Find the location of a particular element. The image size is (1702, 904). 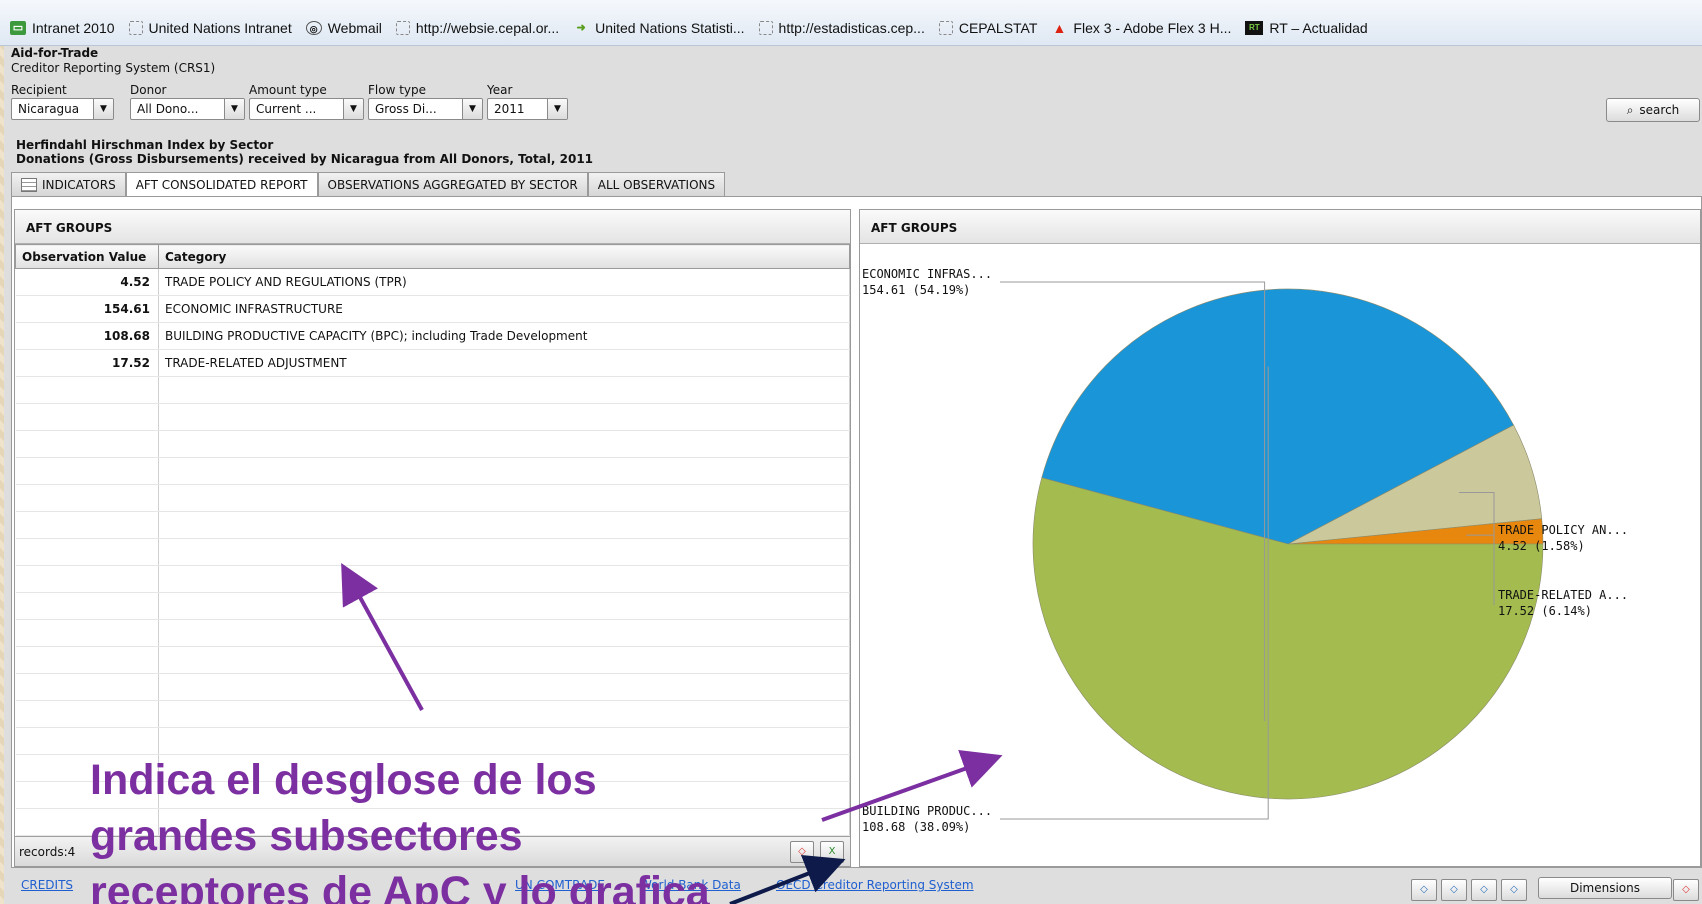

slice-value-label: 108.68 (38.09%) is located at coordinates (916, 827).